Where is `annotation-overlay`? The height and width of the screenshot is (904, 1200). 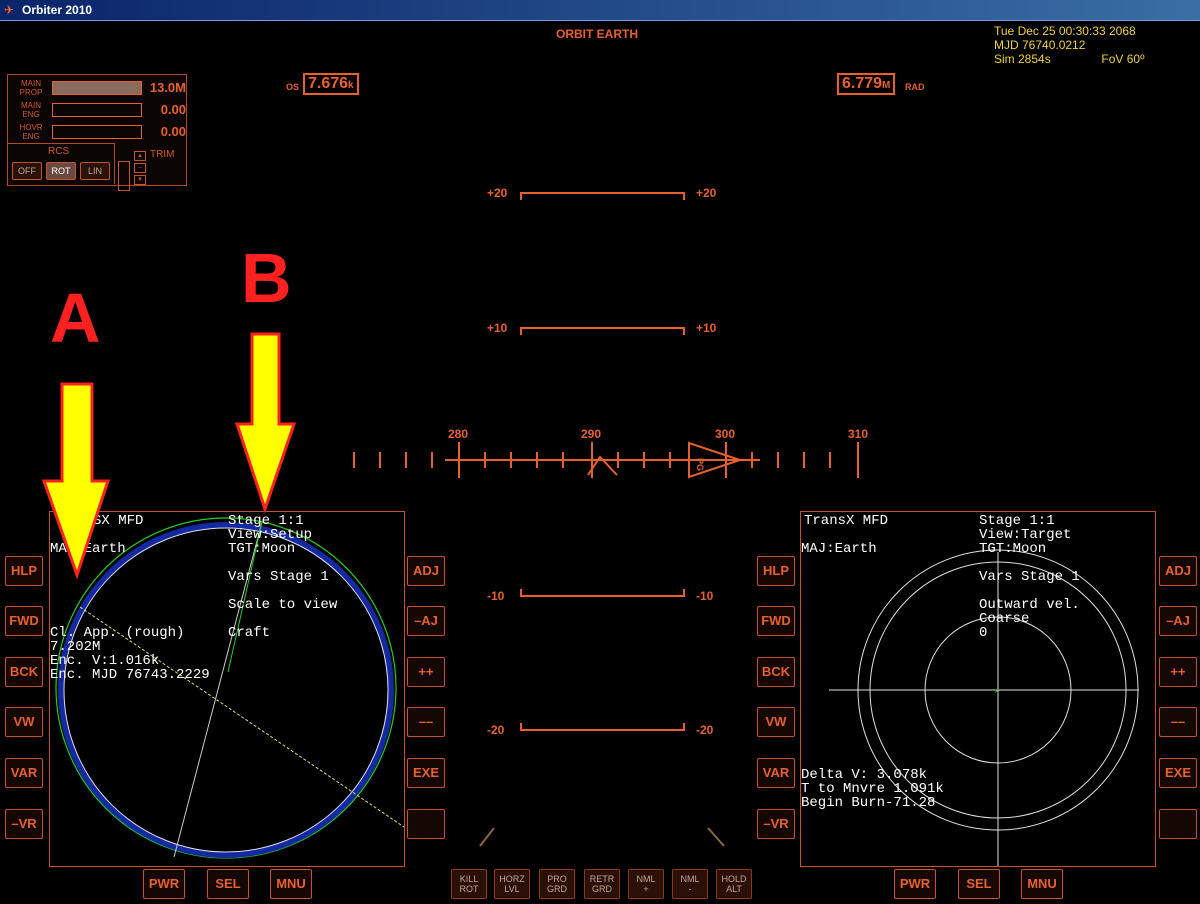 annotation-overlay is located at coordinates (169, 456).